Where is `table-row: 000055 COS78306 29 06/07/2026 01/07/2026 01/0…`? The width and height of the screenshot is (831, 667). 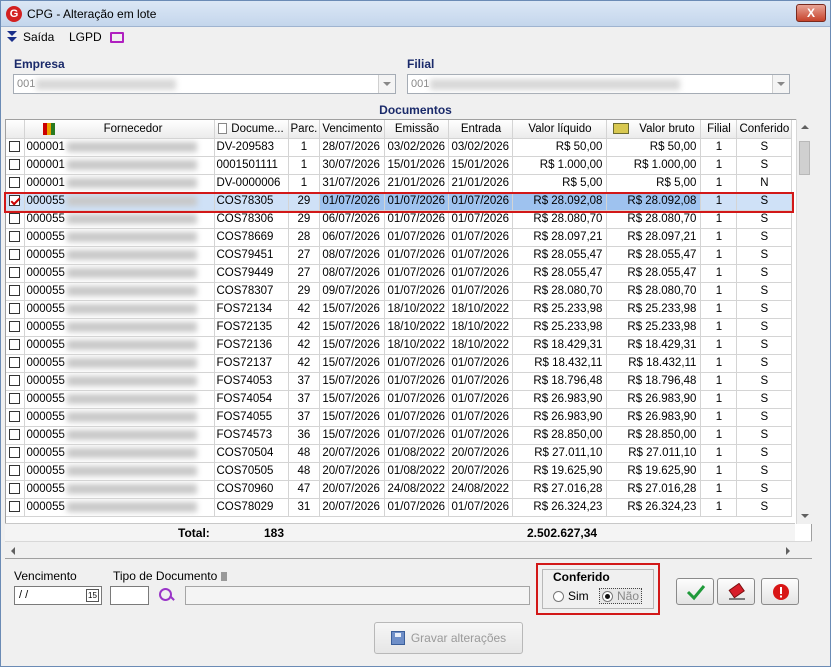 table-row: 000055 COS78306 29 06/07/2026 01/07/2026 01/0… is located at coordinates (399, 219).